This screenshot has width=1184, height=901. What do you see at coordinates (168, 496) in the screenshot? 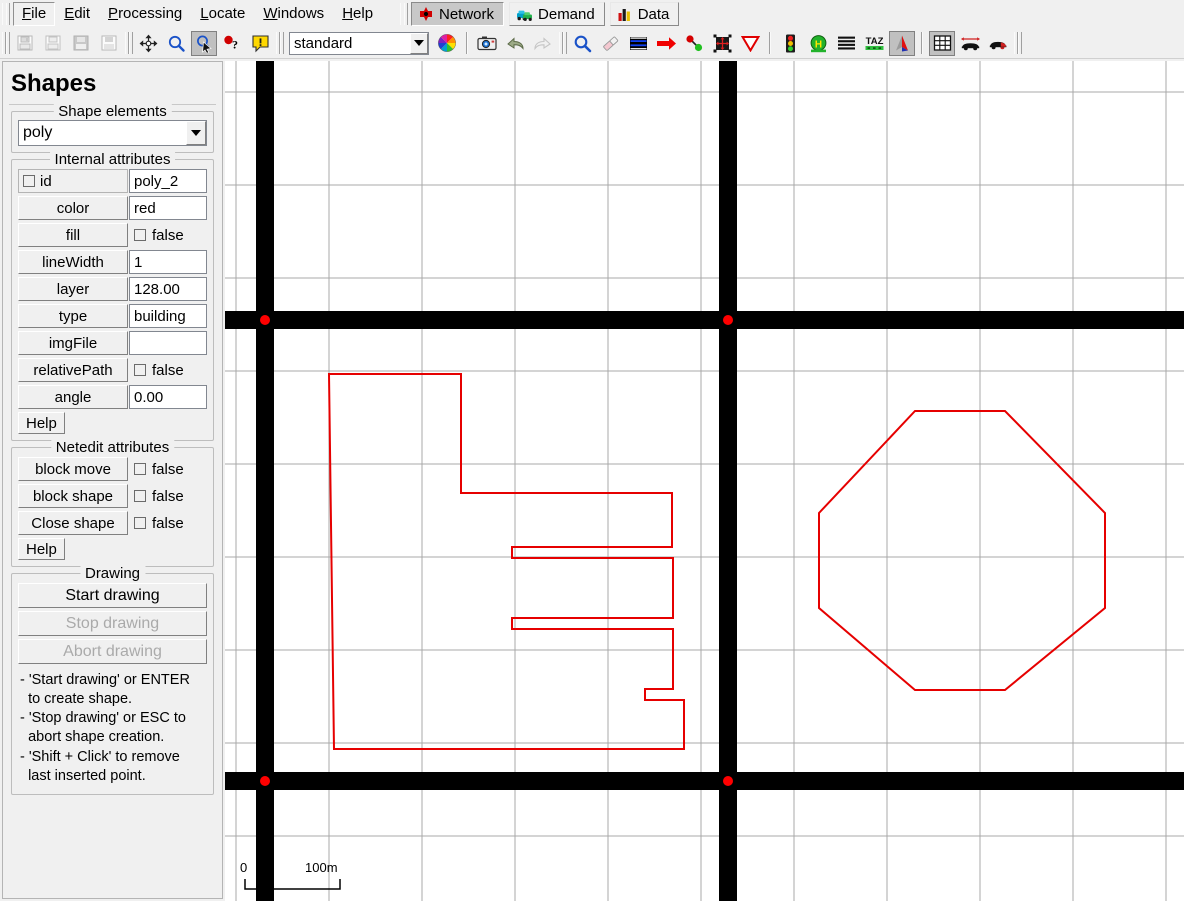
I see `block-shape-checkbox-wrap: false` at bounding box center [168, 496].